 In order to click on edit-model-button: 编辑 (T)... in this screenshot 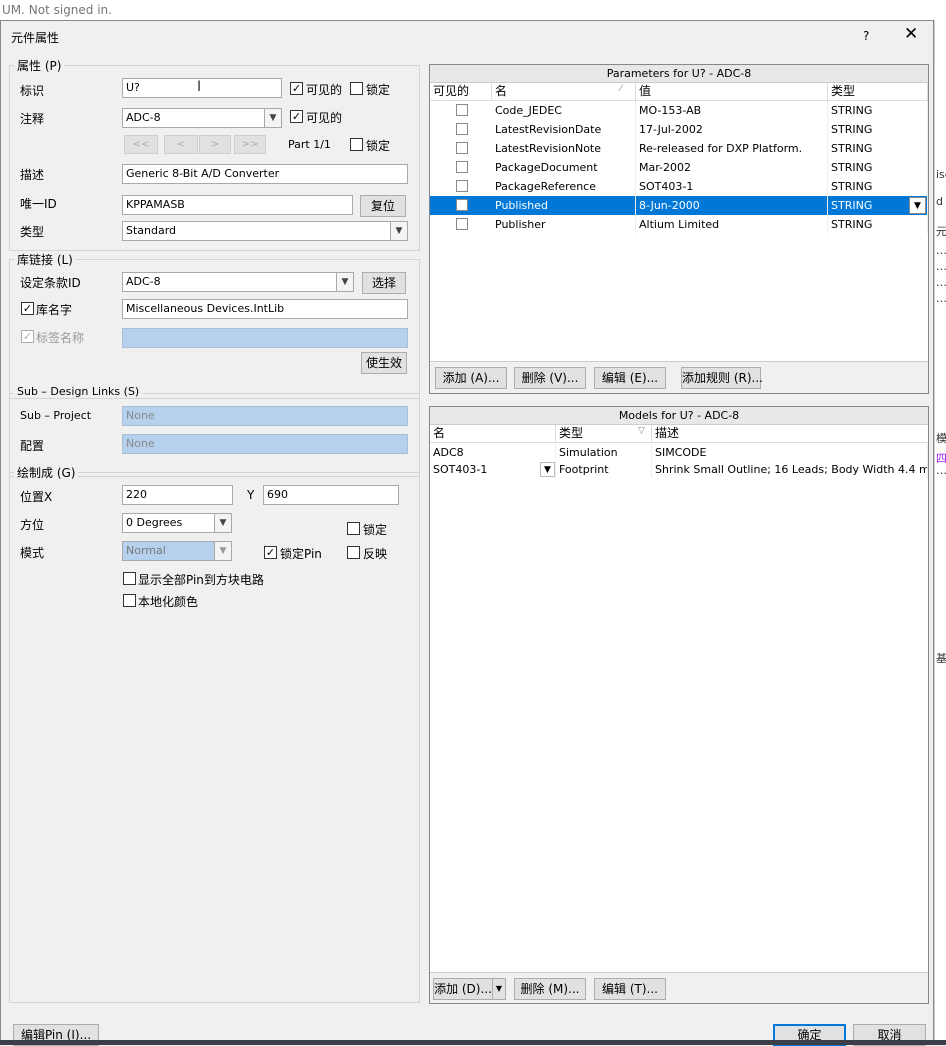, I will do `click(630, 989)`.